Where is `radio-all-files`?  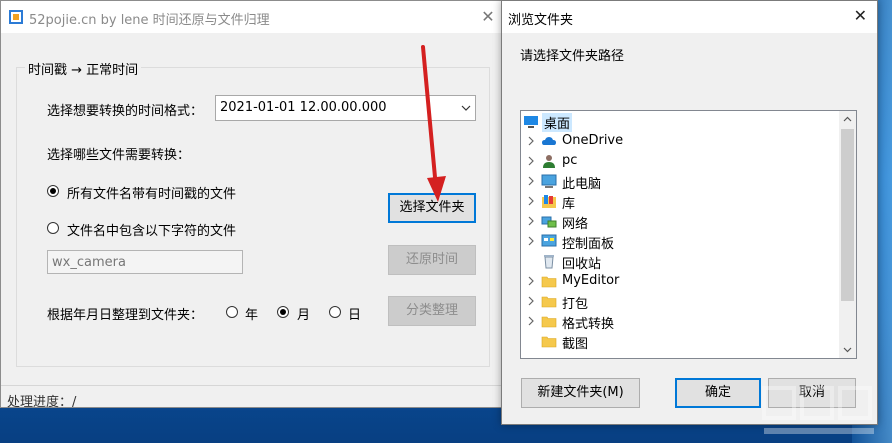 radio-all-files is located at coordinates (53, 191).